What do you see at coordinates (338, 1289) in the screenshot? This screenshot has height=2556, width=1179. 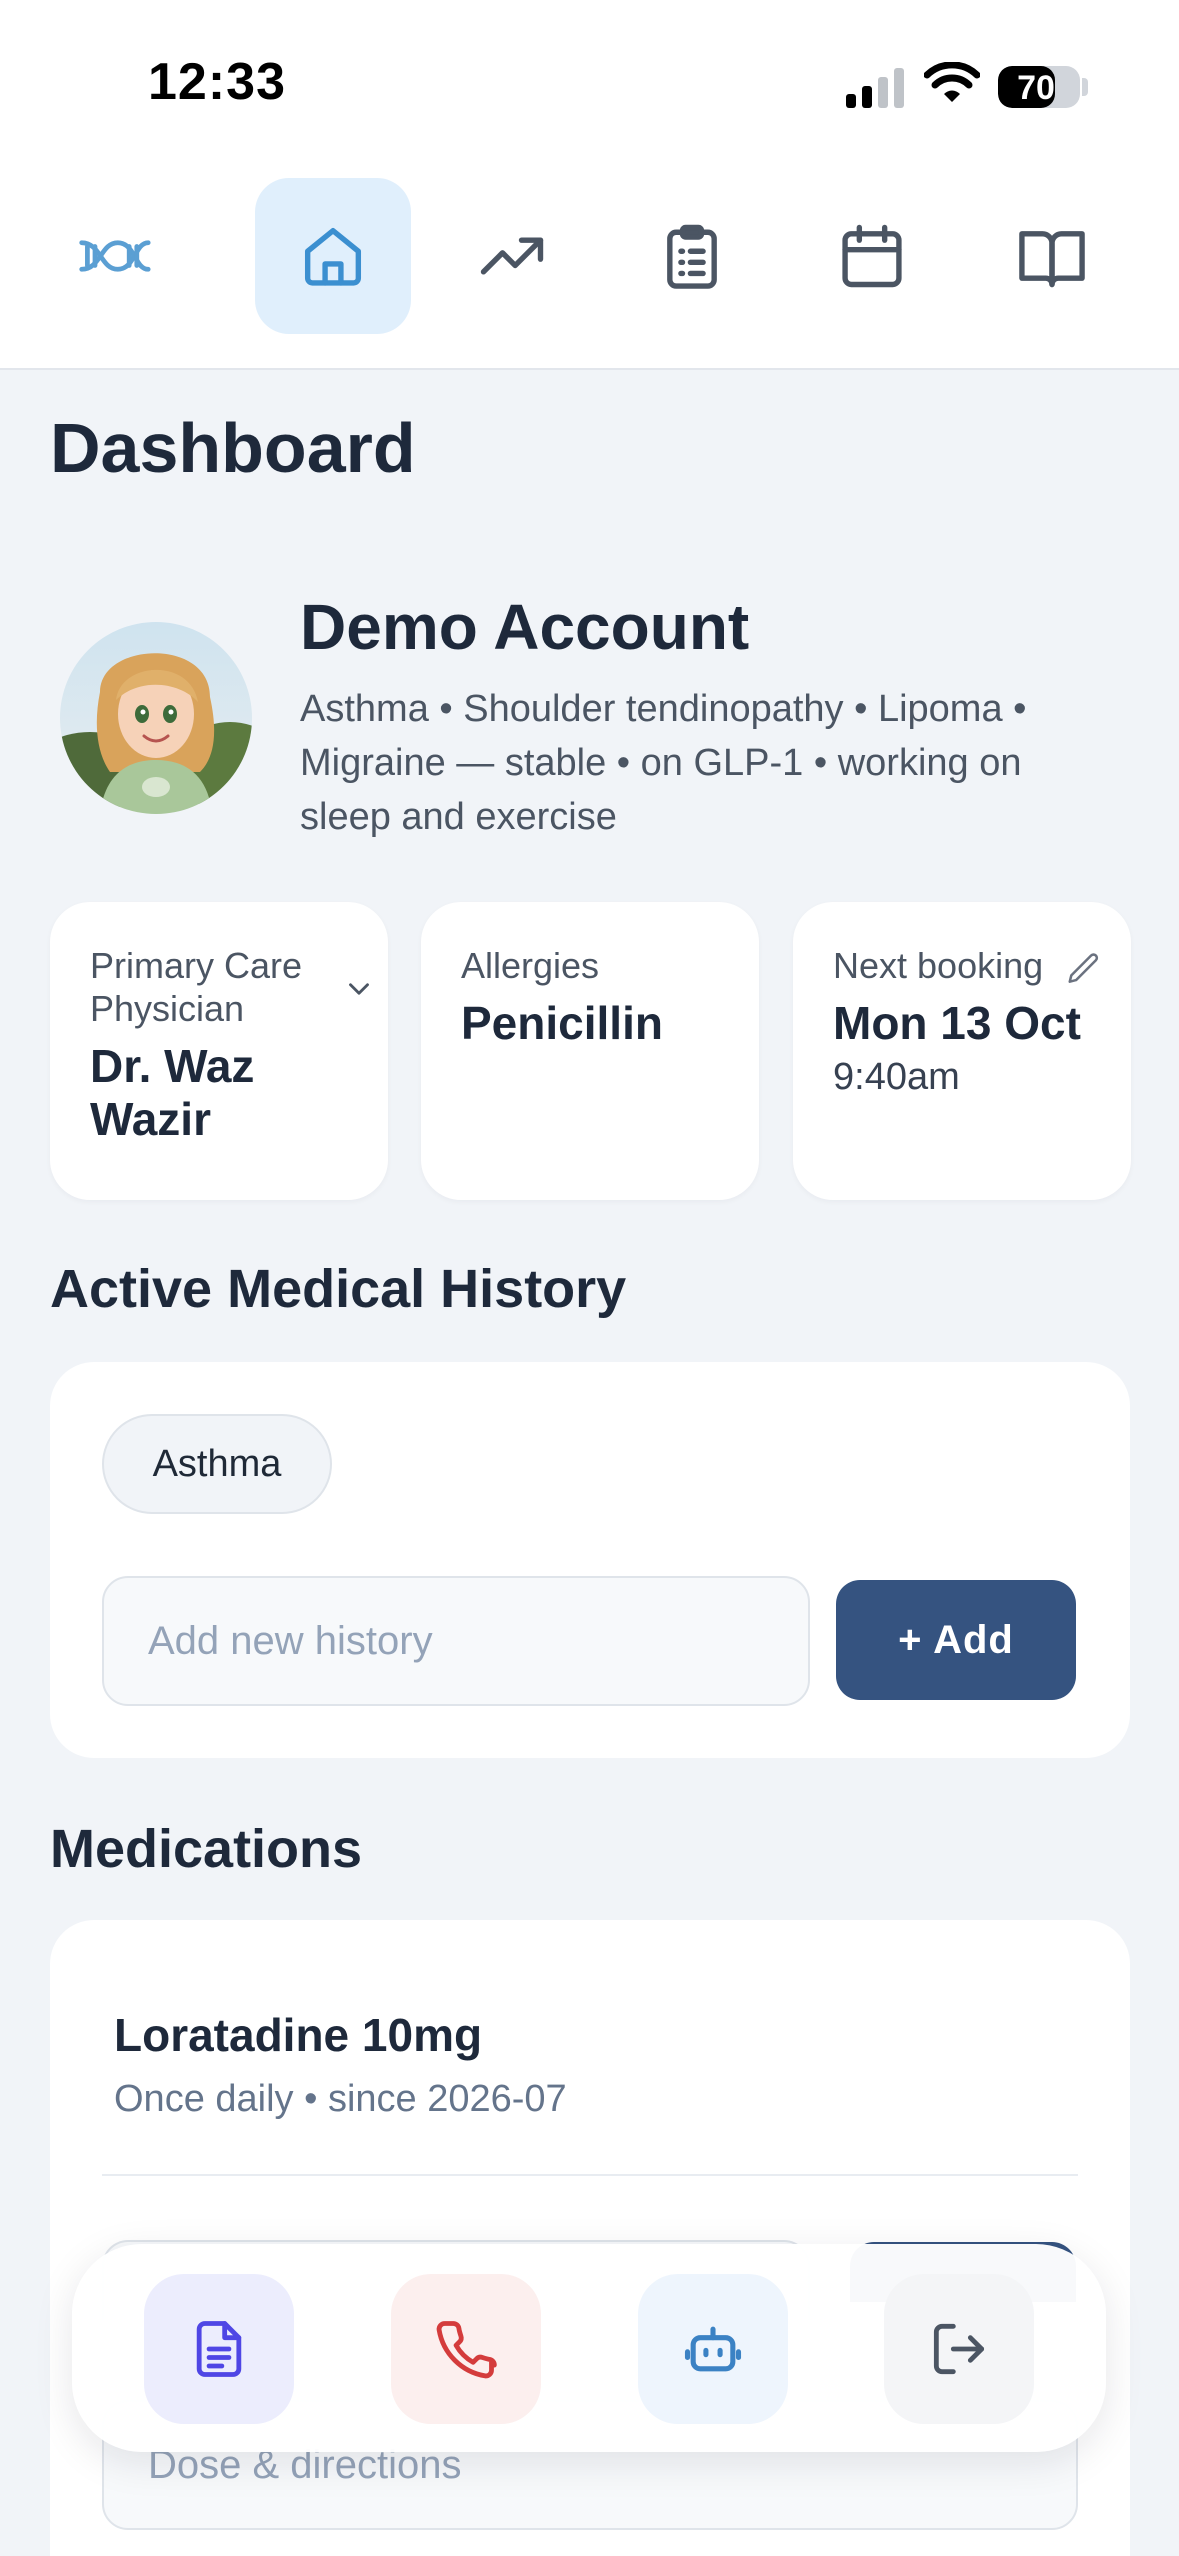 I see `history-title: Active Medical History` at bounding box center [338, 1289].